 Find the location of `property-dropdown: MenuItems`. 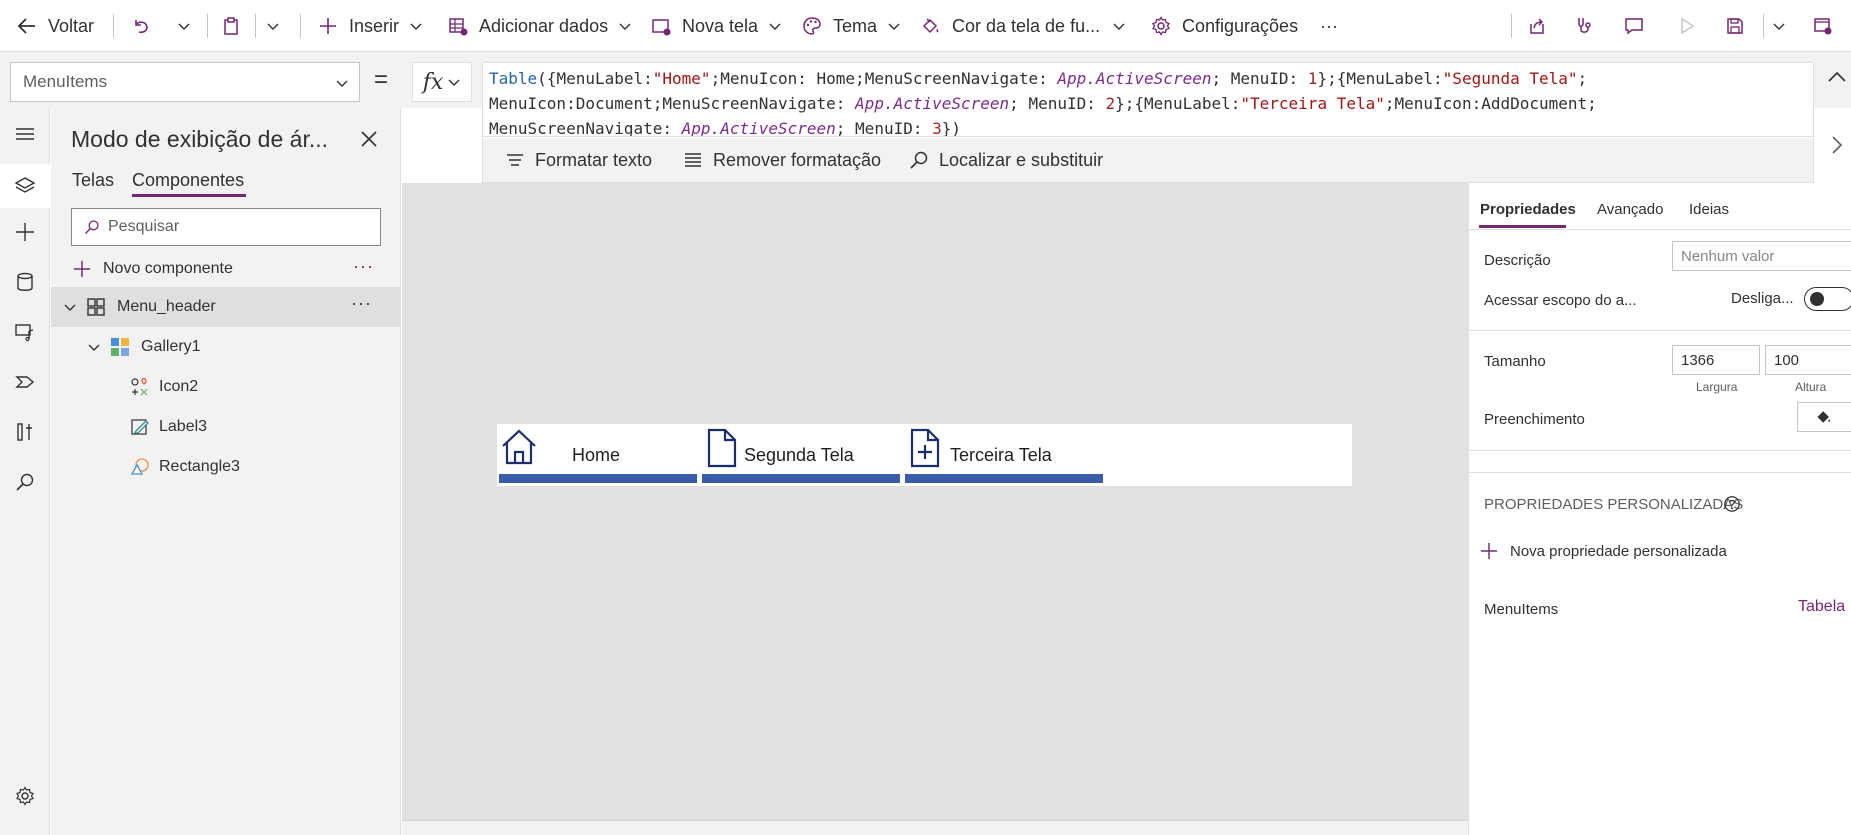

property-dropdown: MenuItems is located at coordinates (185, 82).